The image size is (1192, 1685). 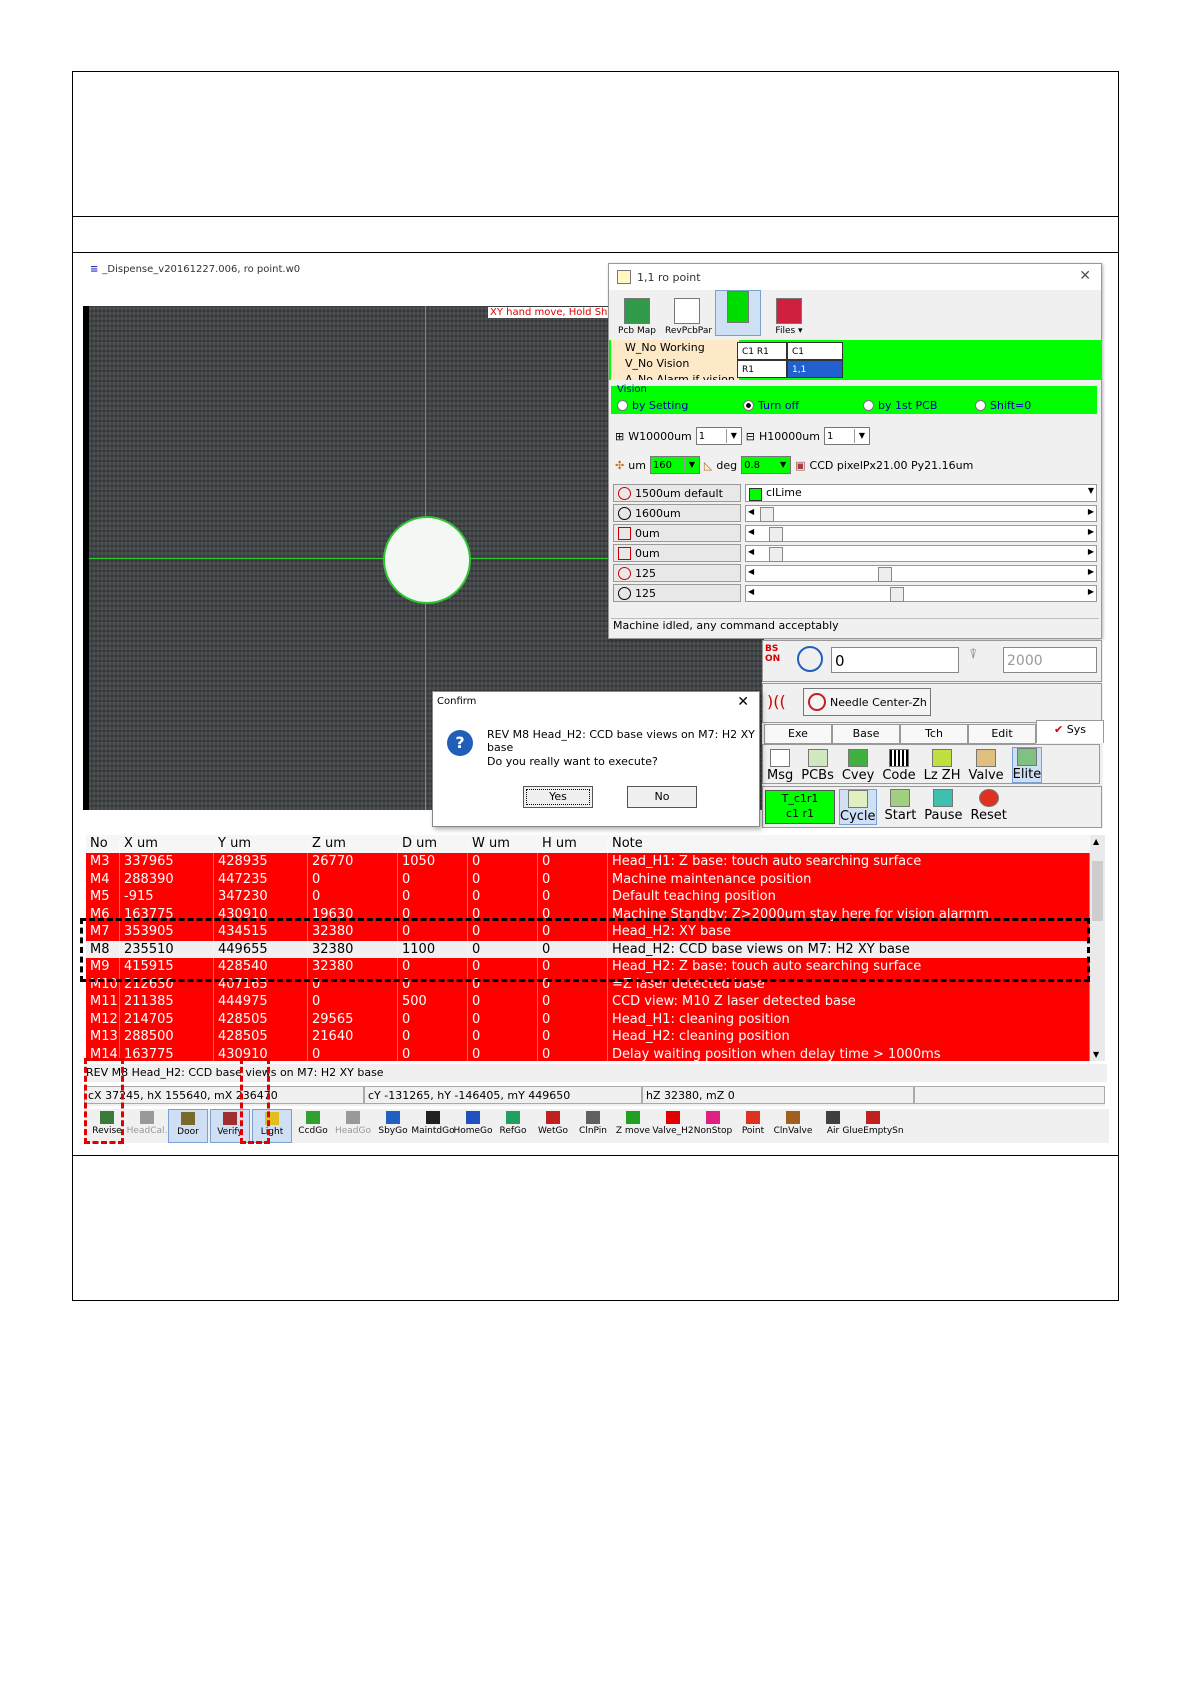 What do you see at coordinates (675, 348) in the screenshot?
I see `checkbox-no-working: W_No Working` at bounding box center [675, 348].